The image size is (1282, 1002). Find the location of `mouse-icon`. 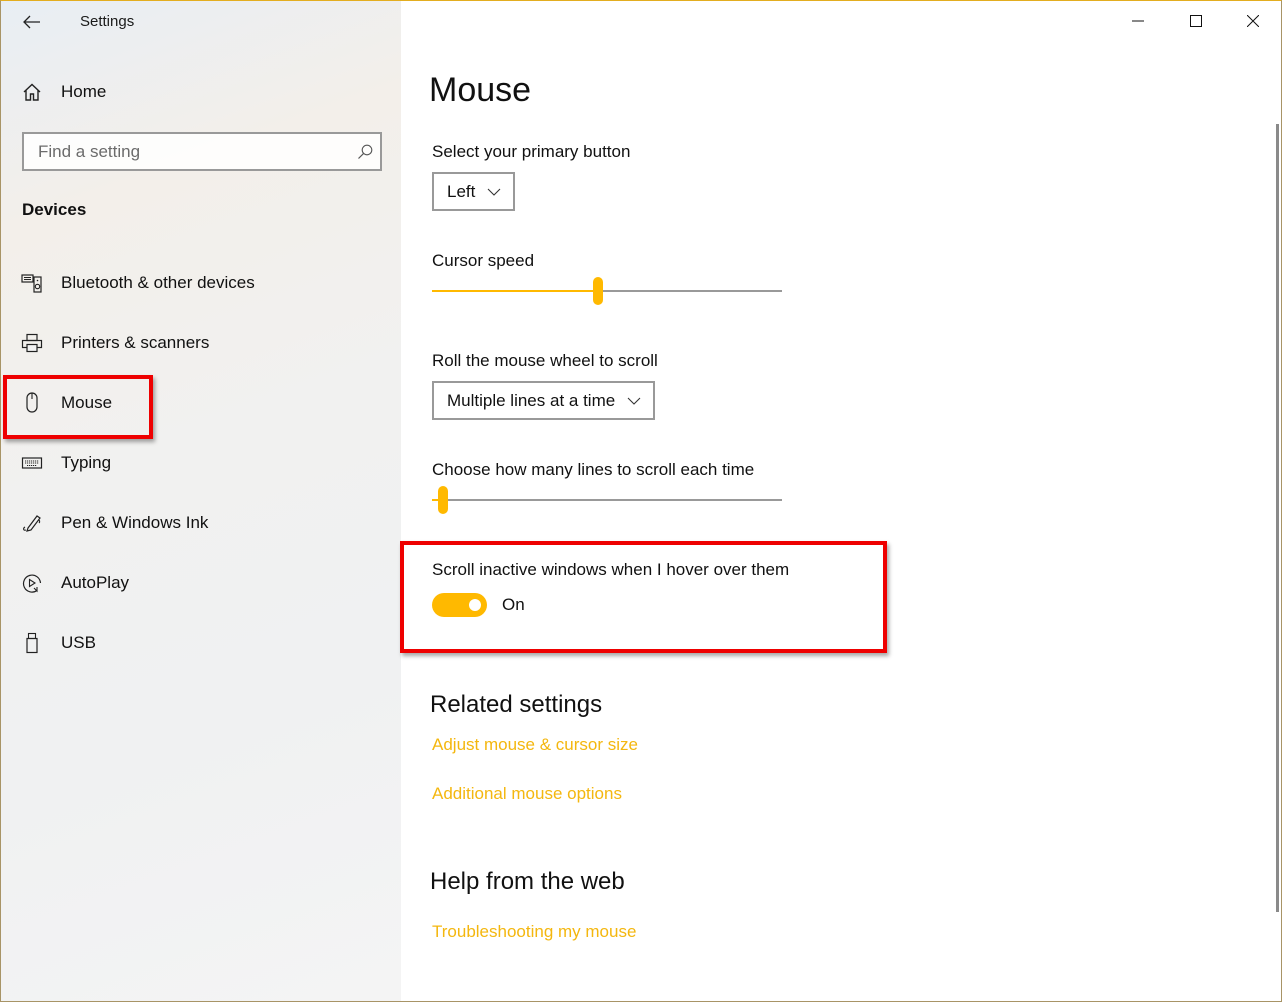

mouse-icon is located at coordinates (32, 403).